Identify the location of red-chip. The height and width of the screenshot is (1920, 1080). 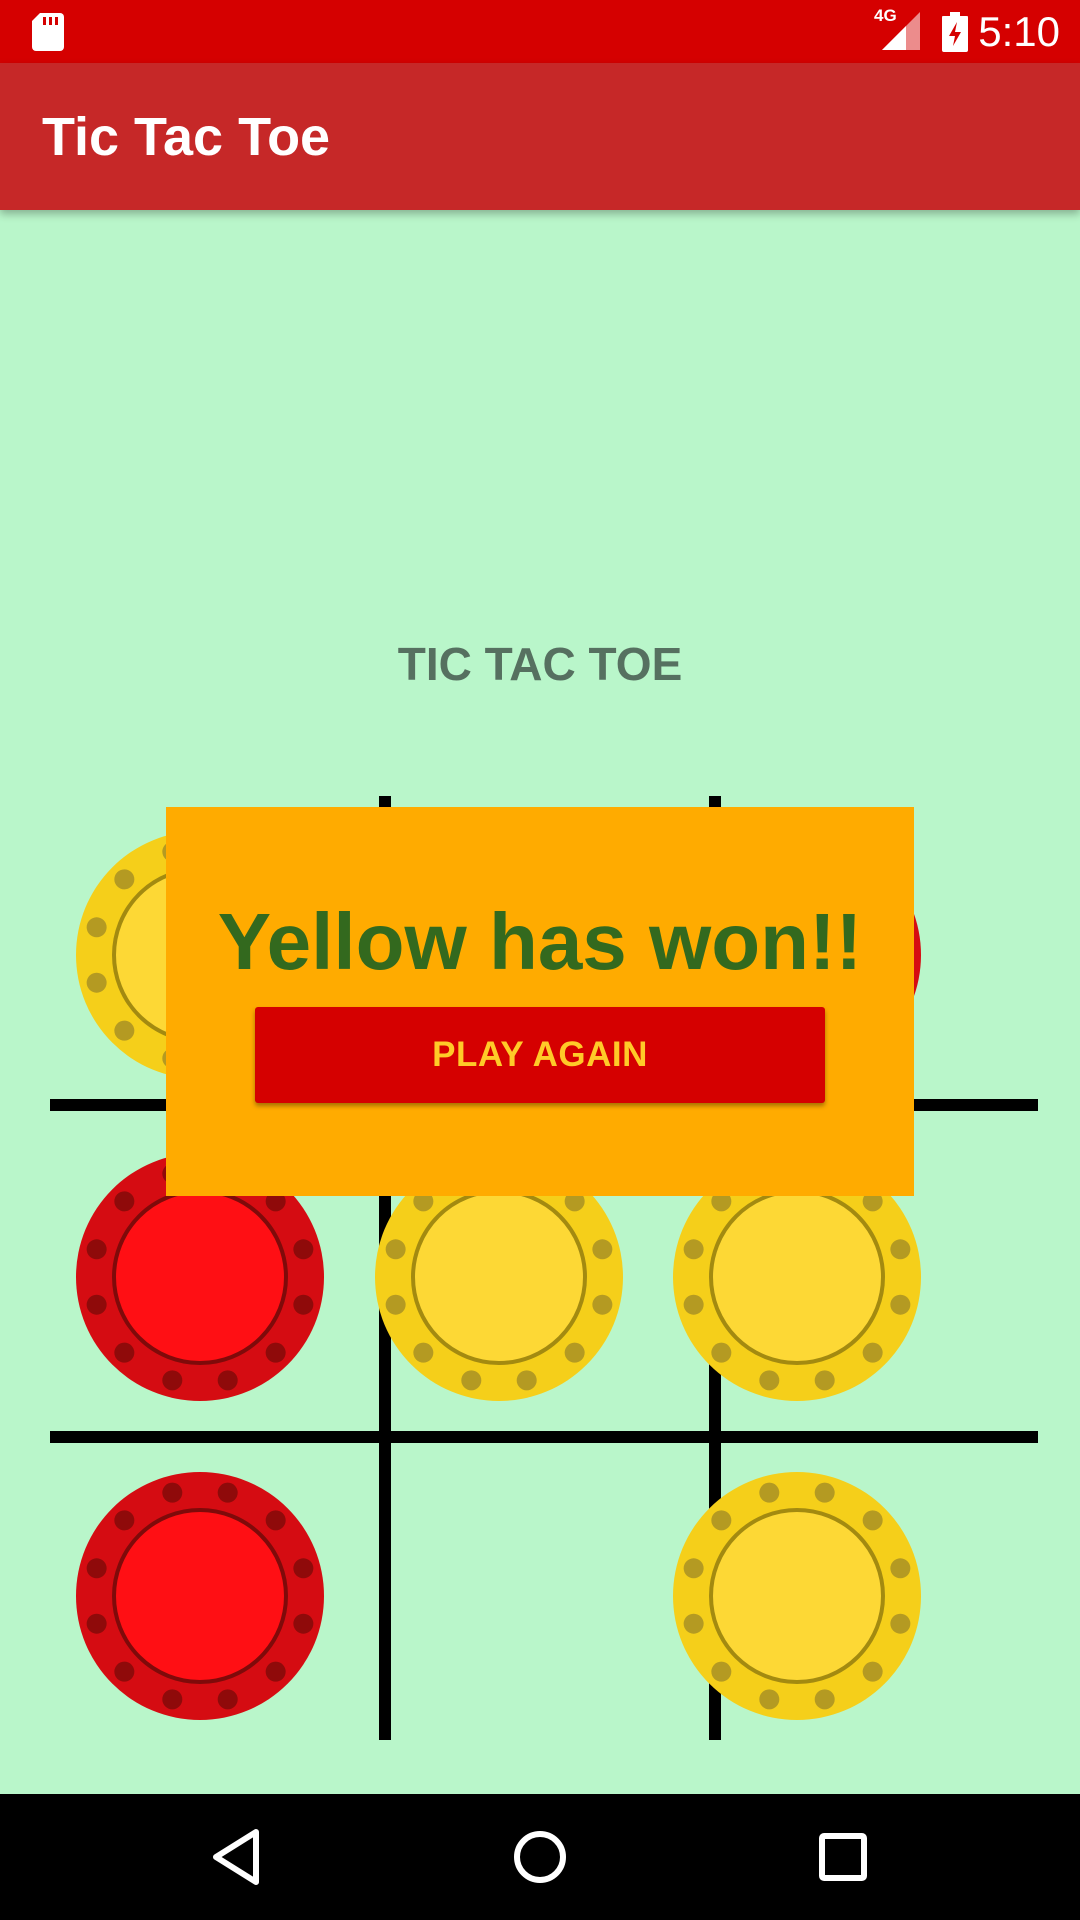
(200, 1596).